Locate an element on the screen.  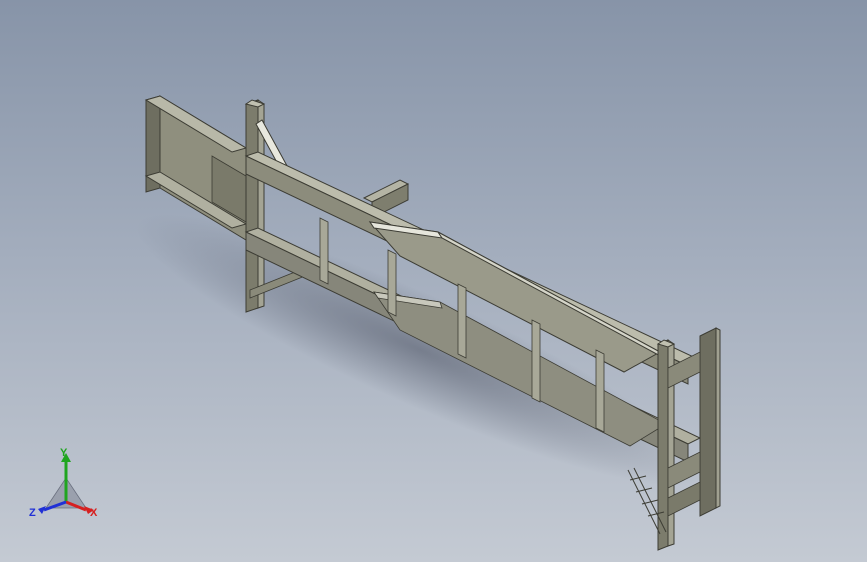
z-axis-label: Z is located at coordinates (32, 513).